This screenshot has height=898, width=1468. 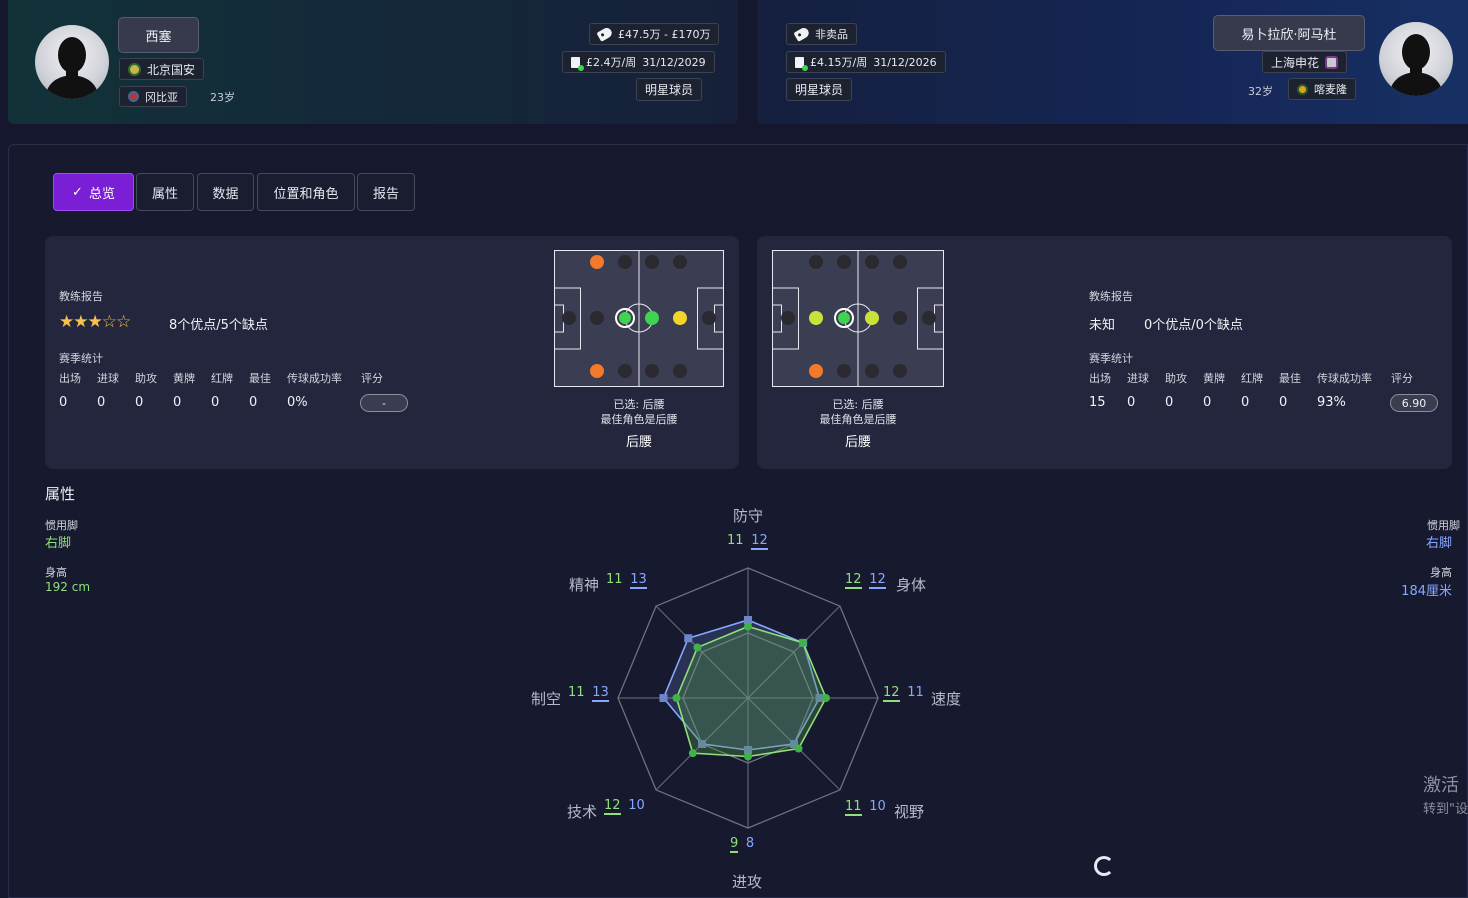 What do you see at coordinates (903, 693) in the screenshot?
I see `radar-values-speed: 12 11` at bounding box center [903, 693].